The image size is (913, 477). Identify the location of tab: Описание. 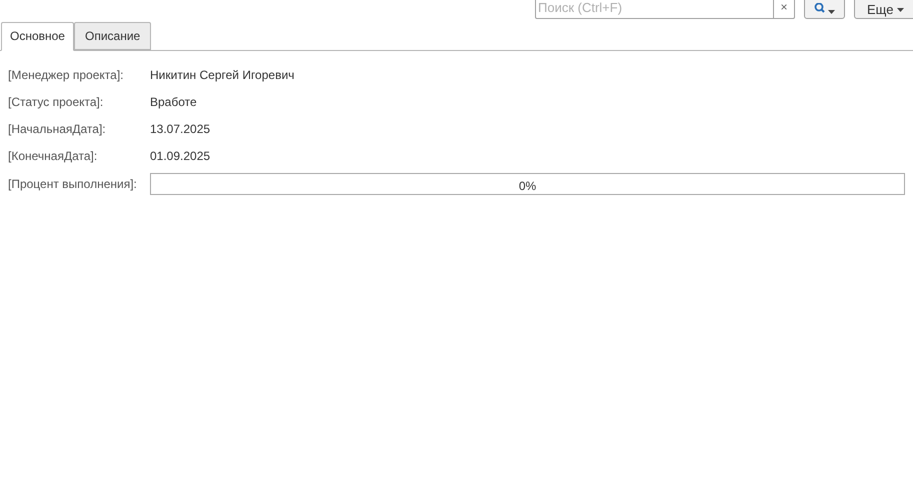
(113, 36).